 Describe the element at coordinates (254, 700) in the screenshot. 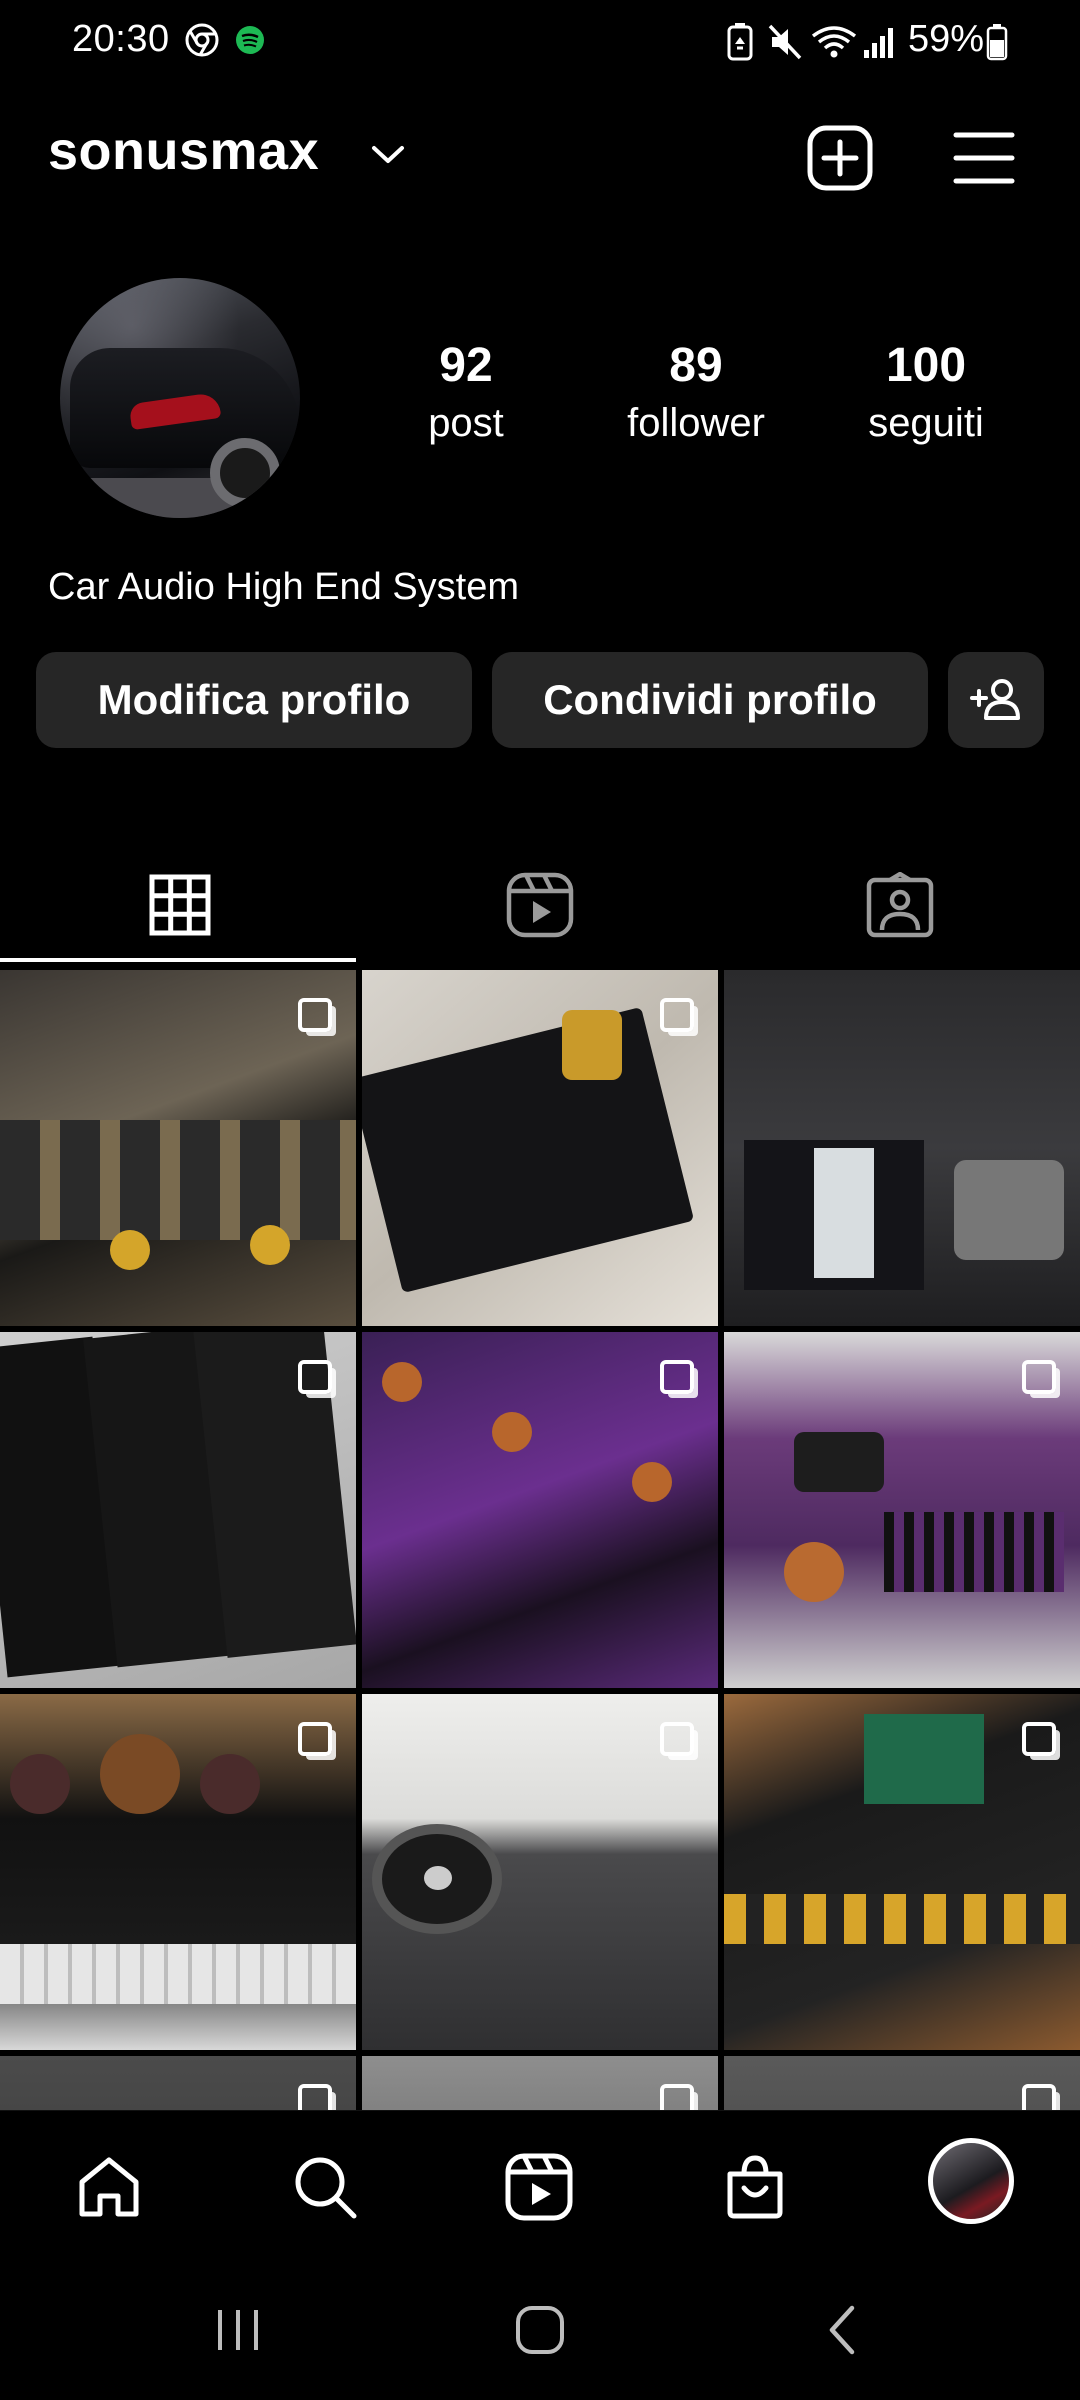

I see `edit-profile-button: Modifica profilo` at that location.